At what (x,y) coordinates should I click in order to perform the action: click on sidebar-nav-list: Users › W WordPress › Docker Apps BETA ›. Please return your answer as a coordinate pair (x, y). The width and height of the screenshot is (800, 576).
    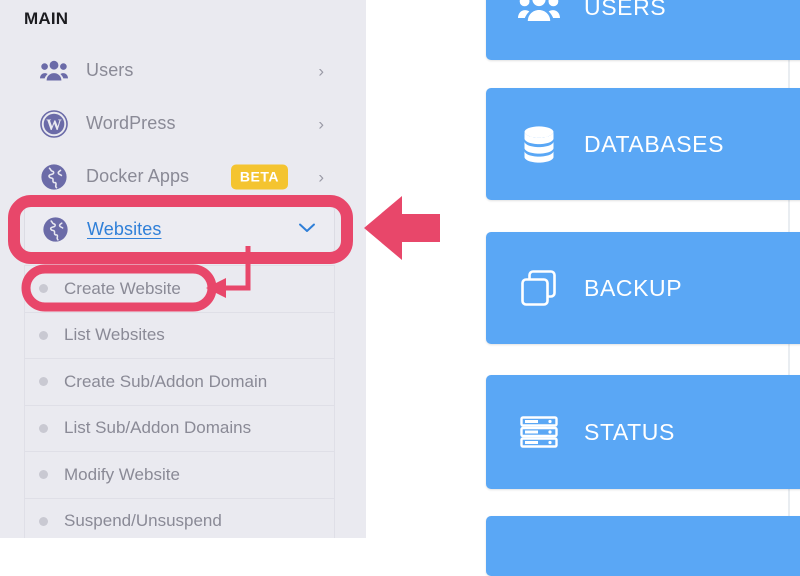
    Looking at the image, I should click on (183, 123).